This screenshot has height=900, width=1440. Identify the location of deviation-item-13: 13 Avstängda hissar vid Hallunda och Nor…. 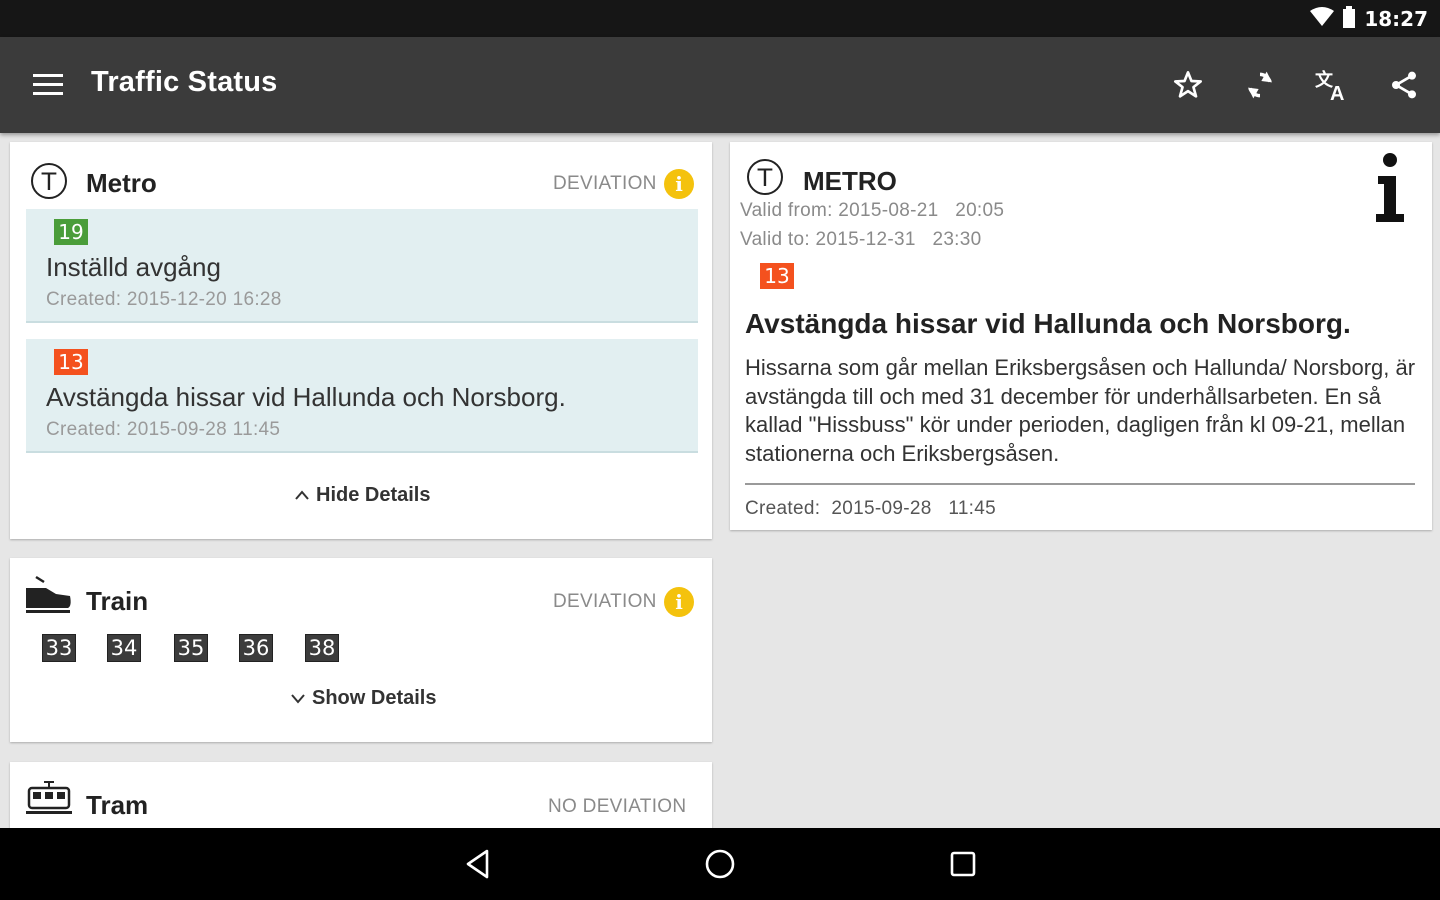
(362, 396).